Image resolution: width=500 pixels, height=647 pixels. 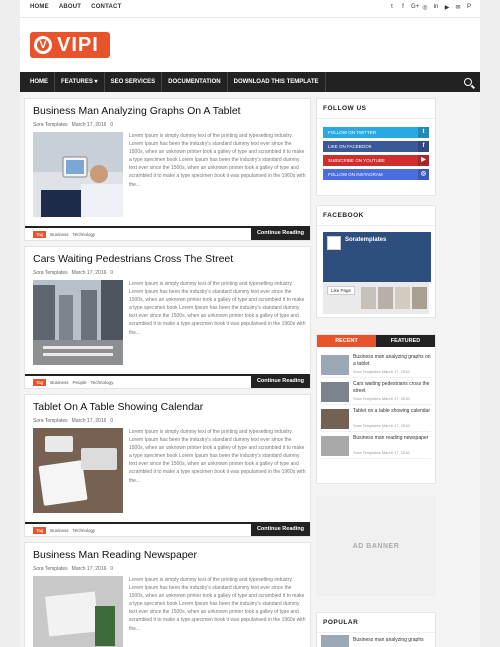 What do you see at coordinates (403, 7) in the screenshot?
I see `facebook-icon: f` at bounding box center [403, 7].